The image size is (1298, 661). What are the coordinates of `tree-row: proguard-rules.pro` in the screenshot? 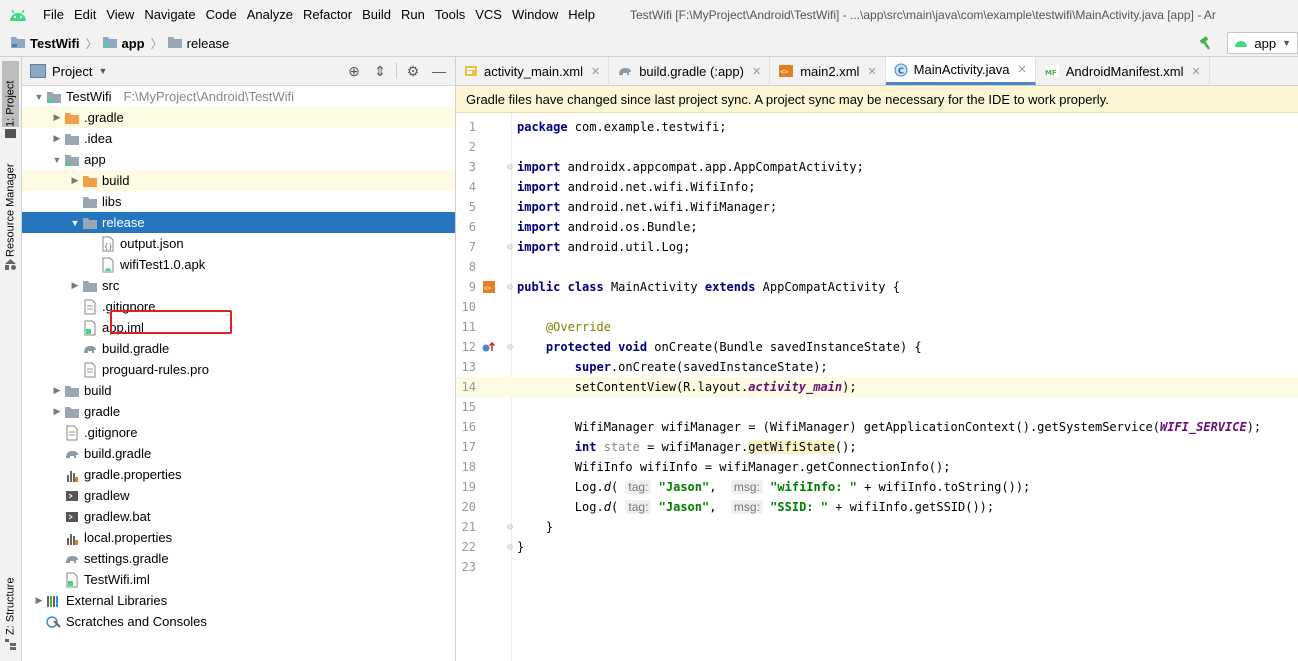 It's located at (238, 369).